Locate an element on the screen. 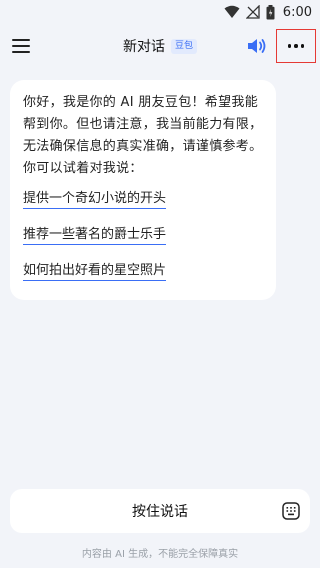 This screenshot has height=568, width=320. title-group: 新对话 豆包 is located at coordinates (160, 46).